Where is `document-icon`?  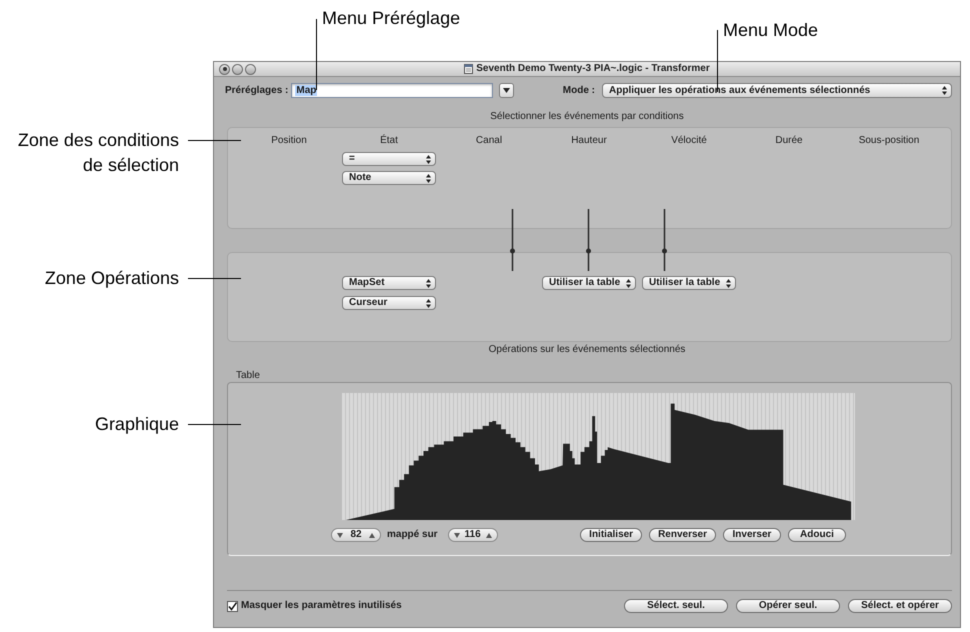
document-icon is located at coordinates (469, 69).